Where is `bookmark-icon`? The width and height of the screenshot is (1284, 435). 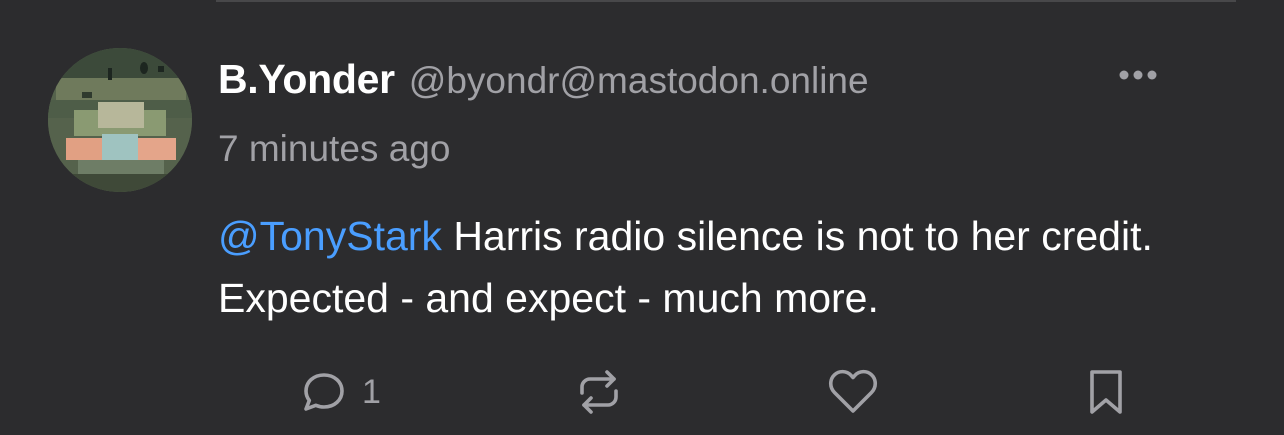 bookmark-icon is located at coordinates (1106, 392).